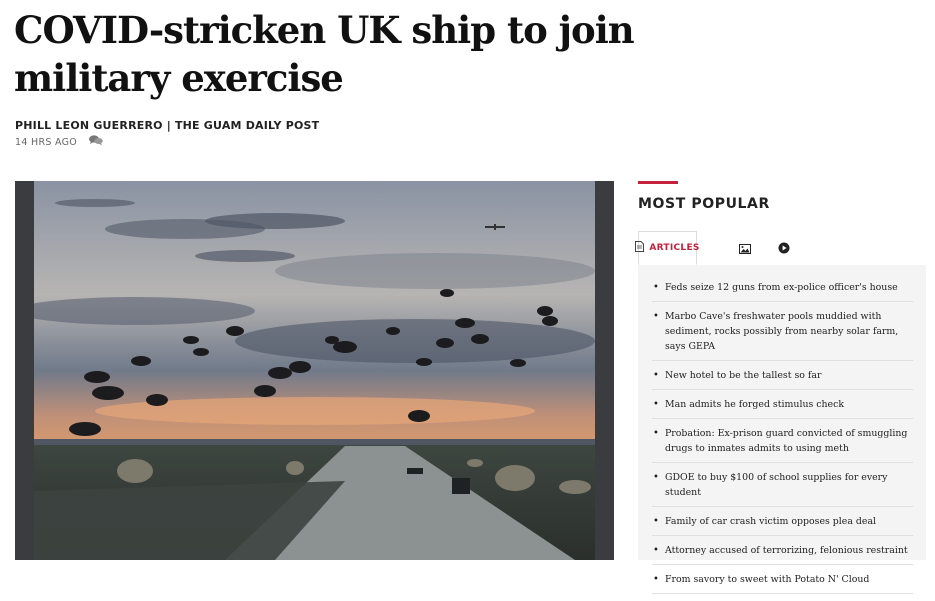 The image size is (935, 601). I want to click on most-popular-tabs: ARTICLES, so click(780, 248).